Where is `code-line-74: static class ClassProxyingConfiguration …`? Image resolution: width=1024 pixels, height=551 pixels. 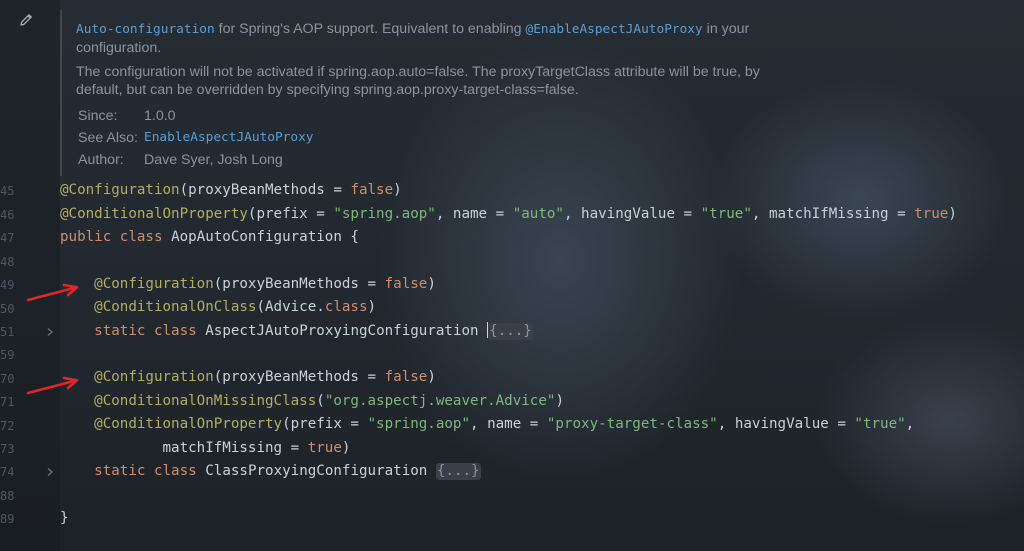 code-line-74: static class ClassProxyingConfiguration … is located at coordinates (270, 471).